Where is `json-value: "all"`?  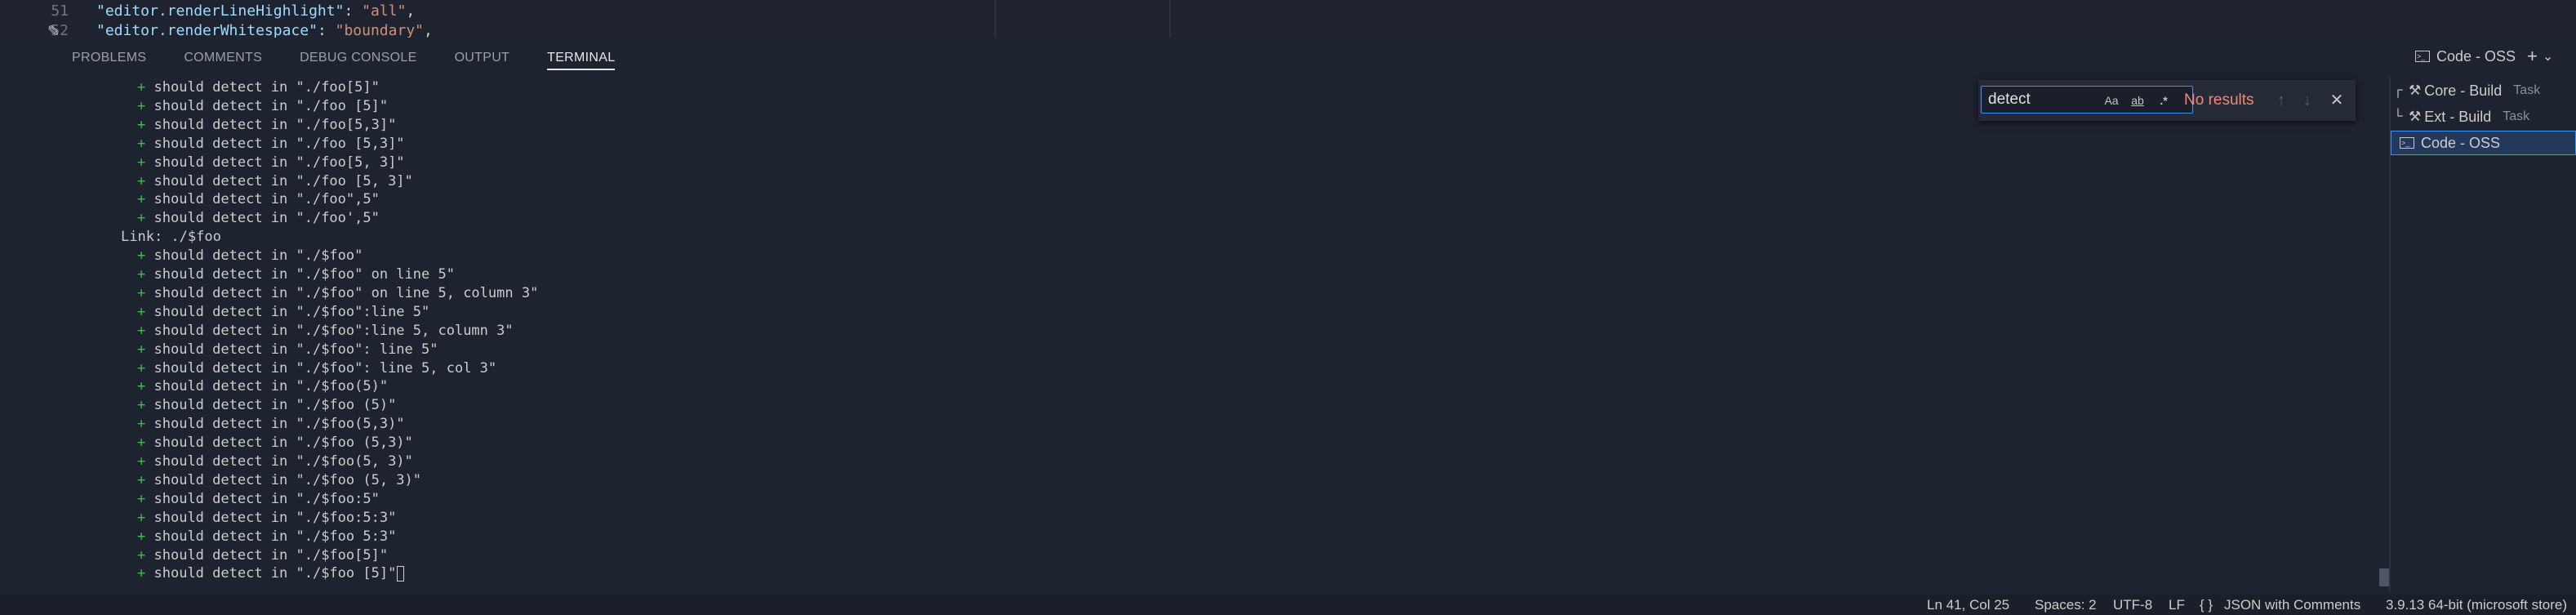
json-value: "all" is located at coordinates (384, 11).